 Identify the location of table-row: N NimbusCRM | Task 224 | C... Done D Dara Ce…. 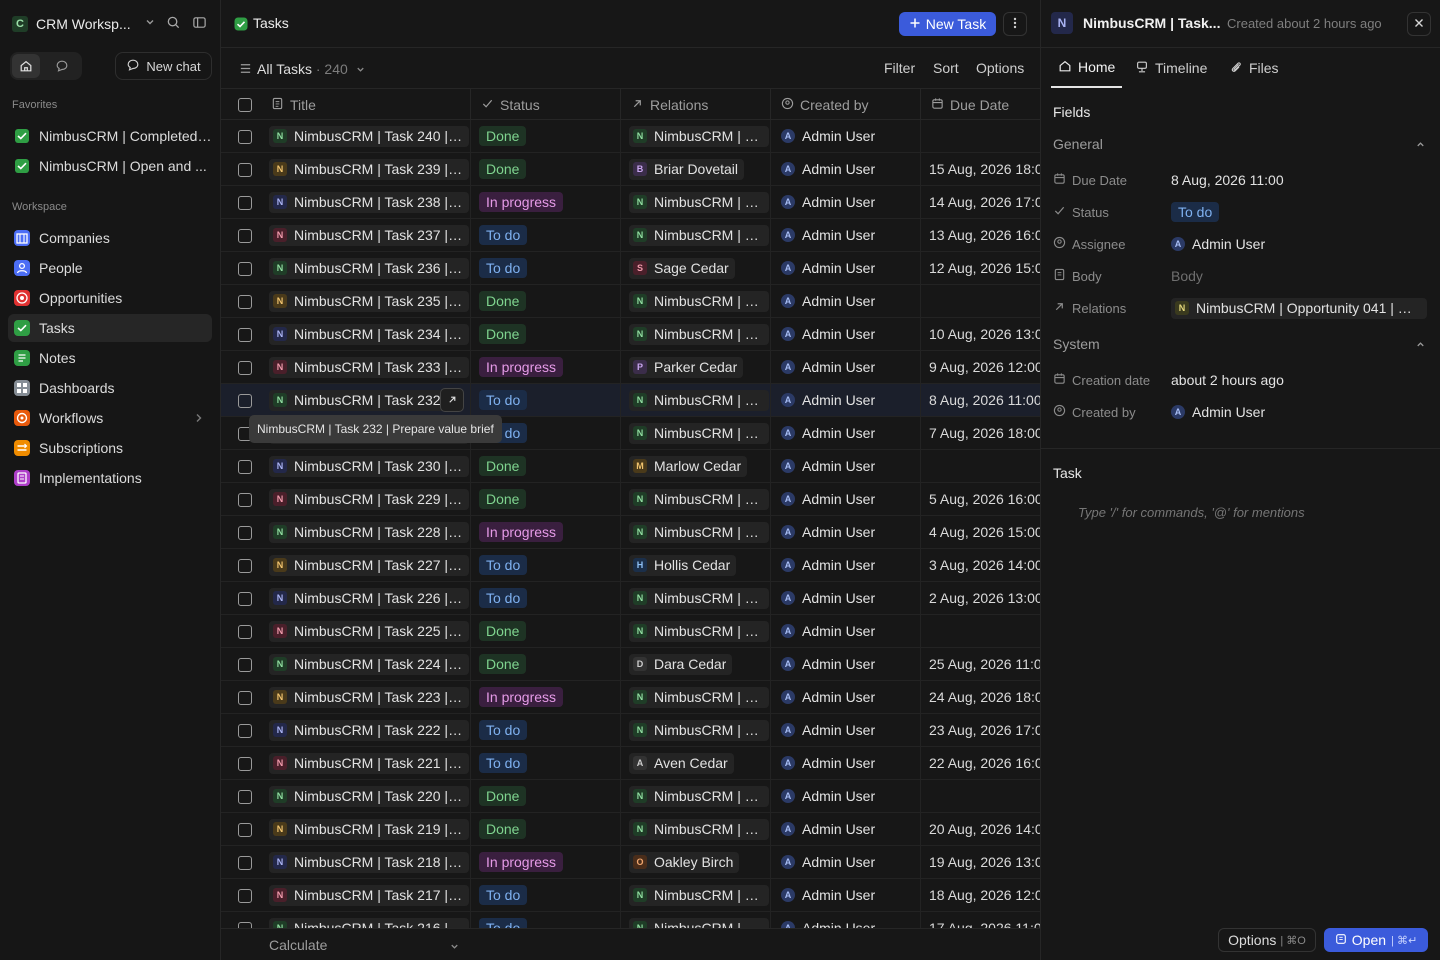
(630, 664).